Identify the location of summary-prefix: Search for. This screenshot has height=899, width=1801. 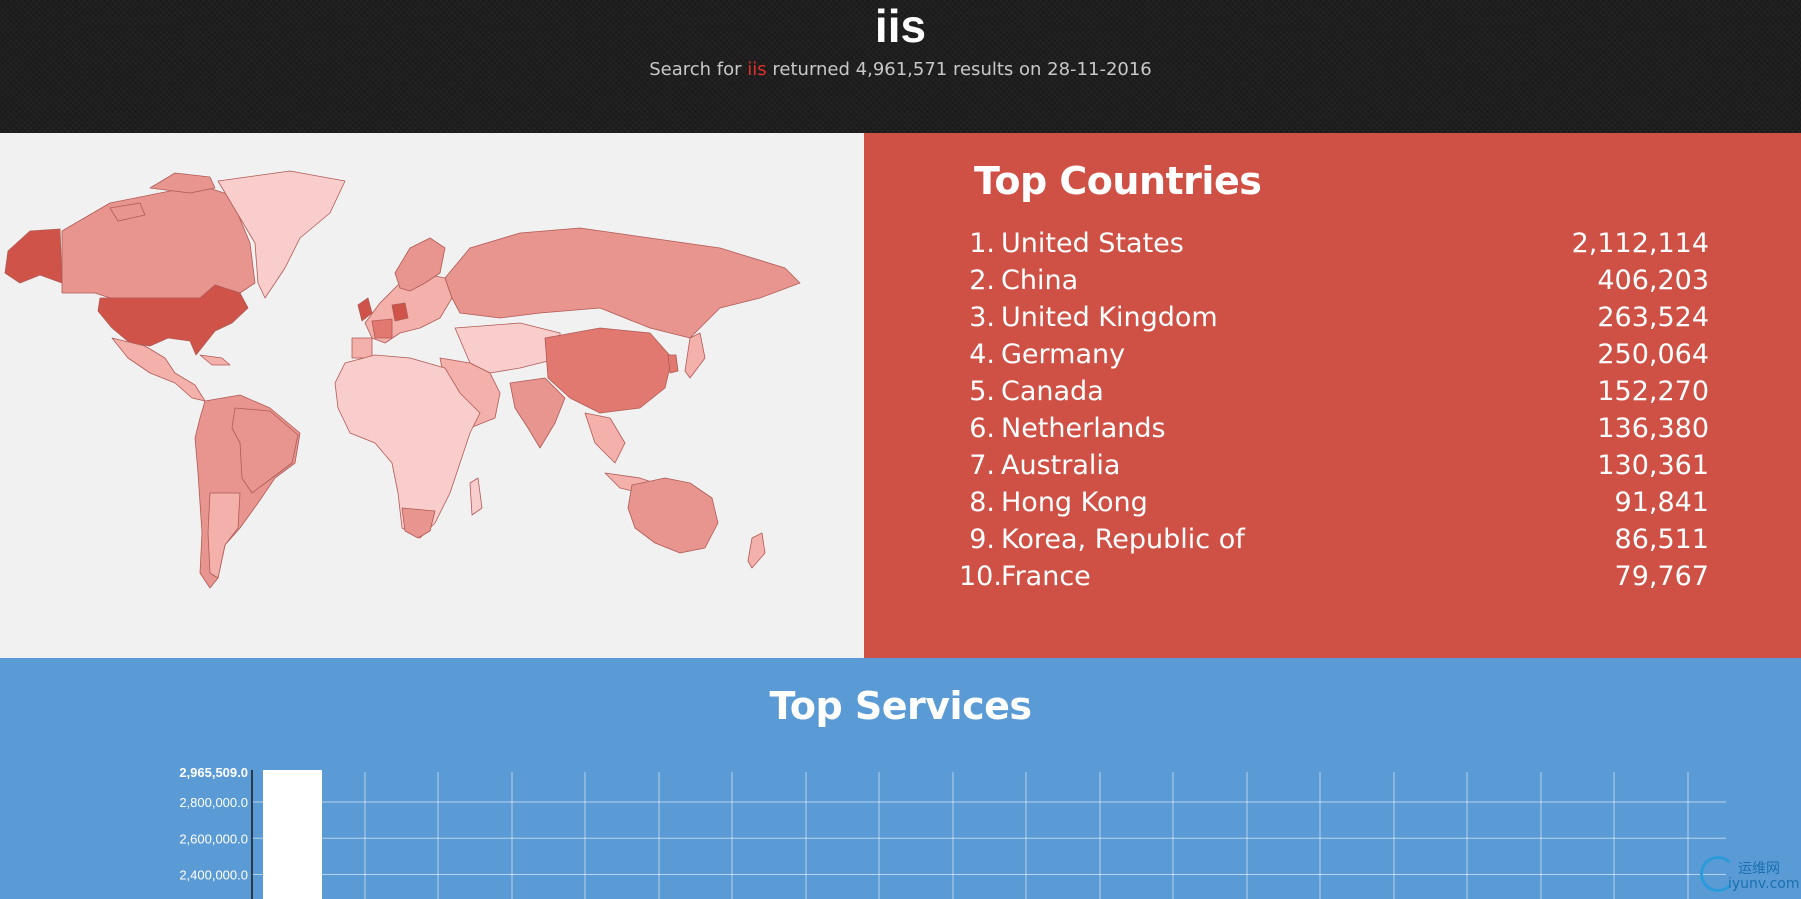
(698, 69).